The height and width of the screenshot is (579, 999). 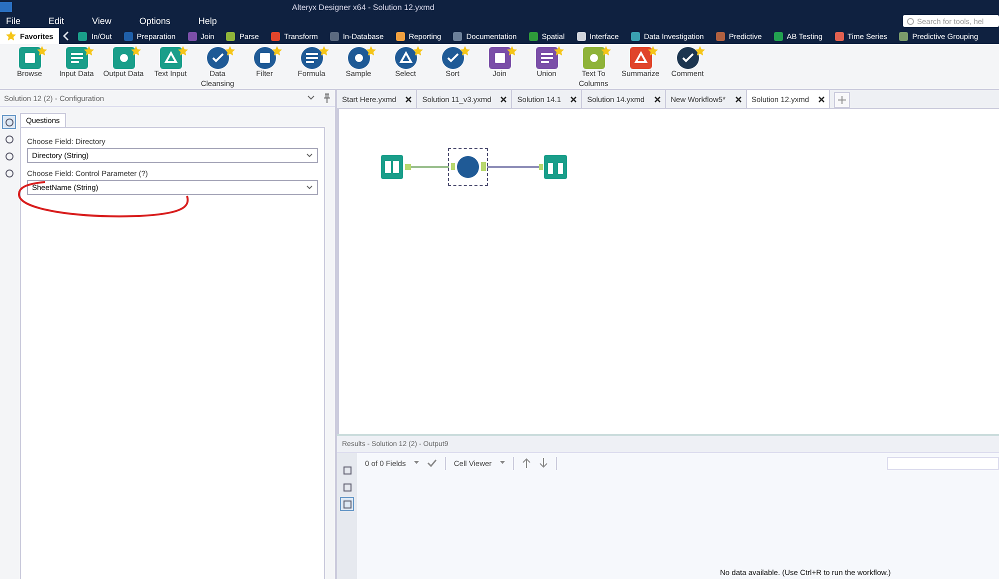 I want to click on search-field, so click(x=943, y=463).